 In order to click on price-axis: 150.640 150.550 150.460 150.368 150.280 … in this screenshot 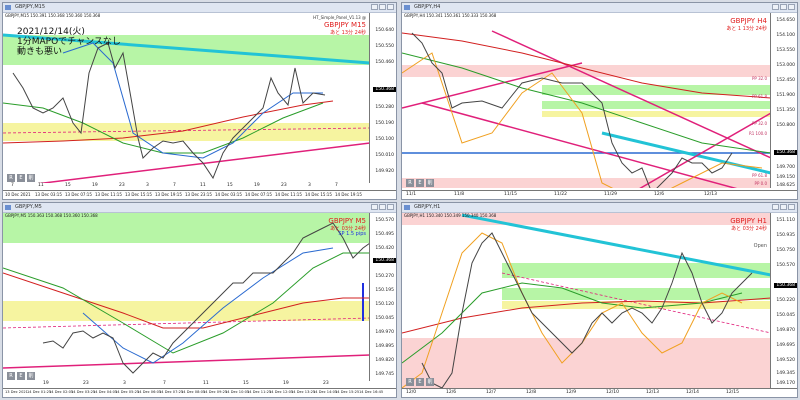, I will do `click(382, 98)`.